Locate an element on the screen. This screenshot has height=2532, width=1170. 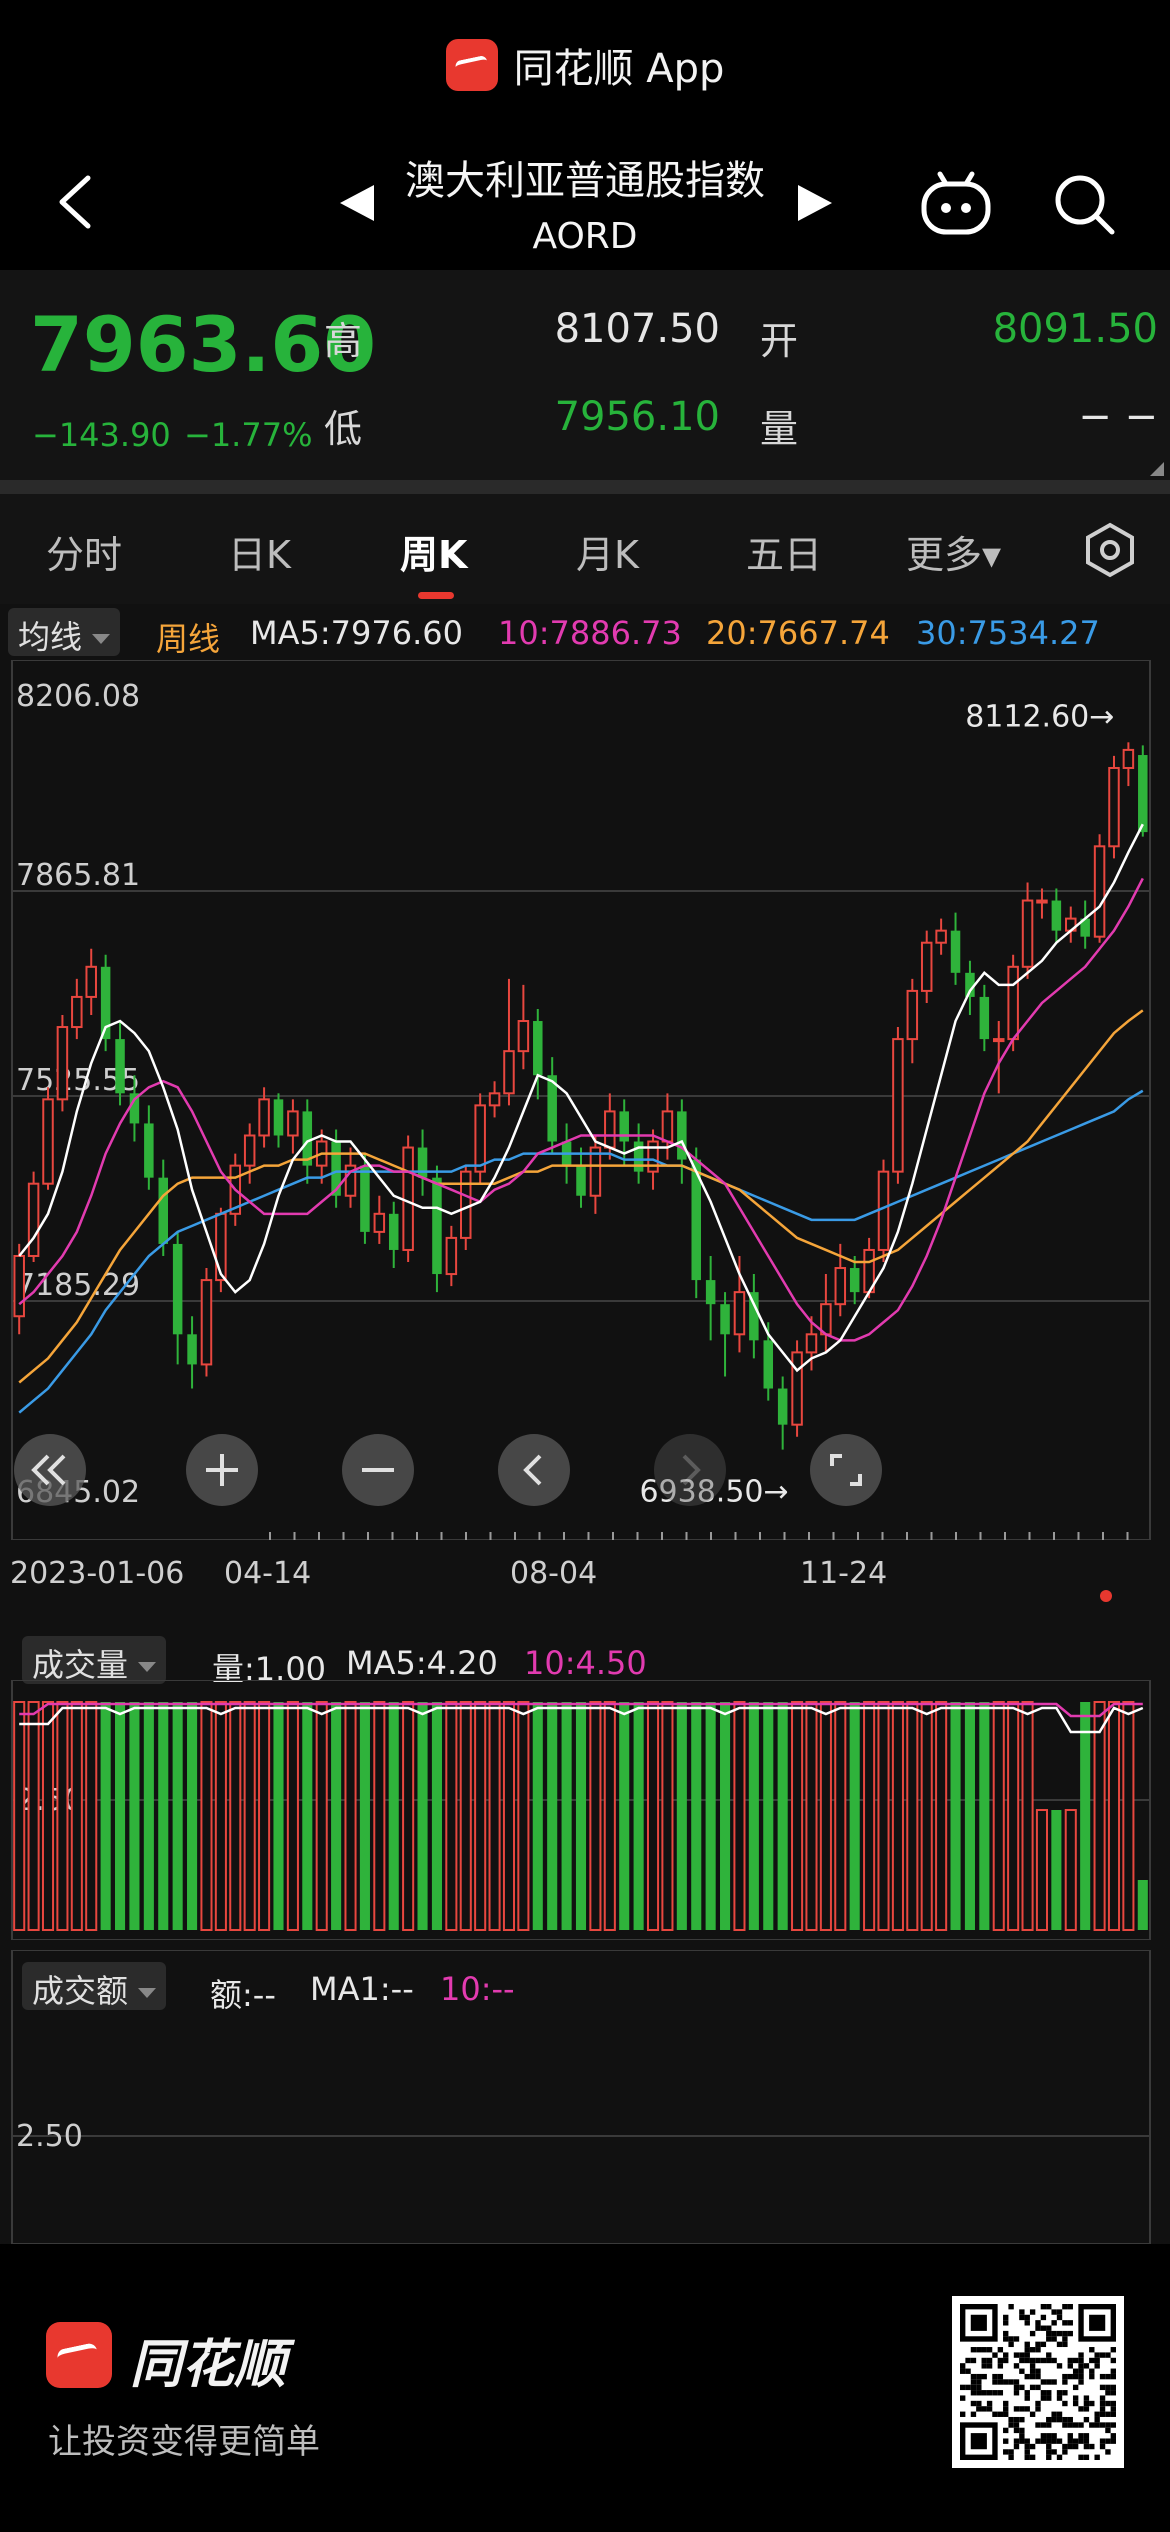
open-value: 8091.50 is located at coordinates (1075, 329).